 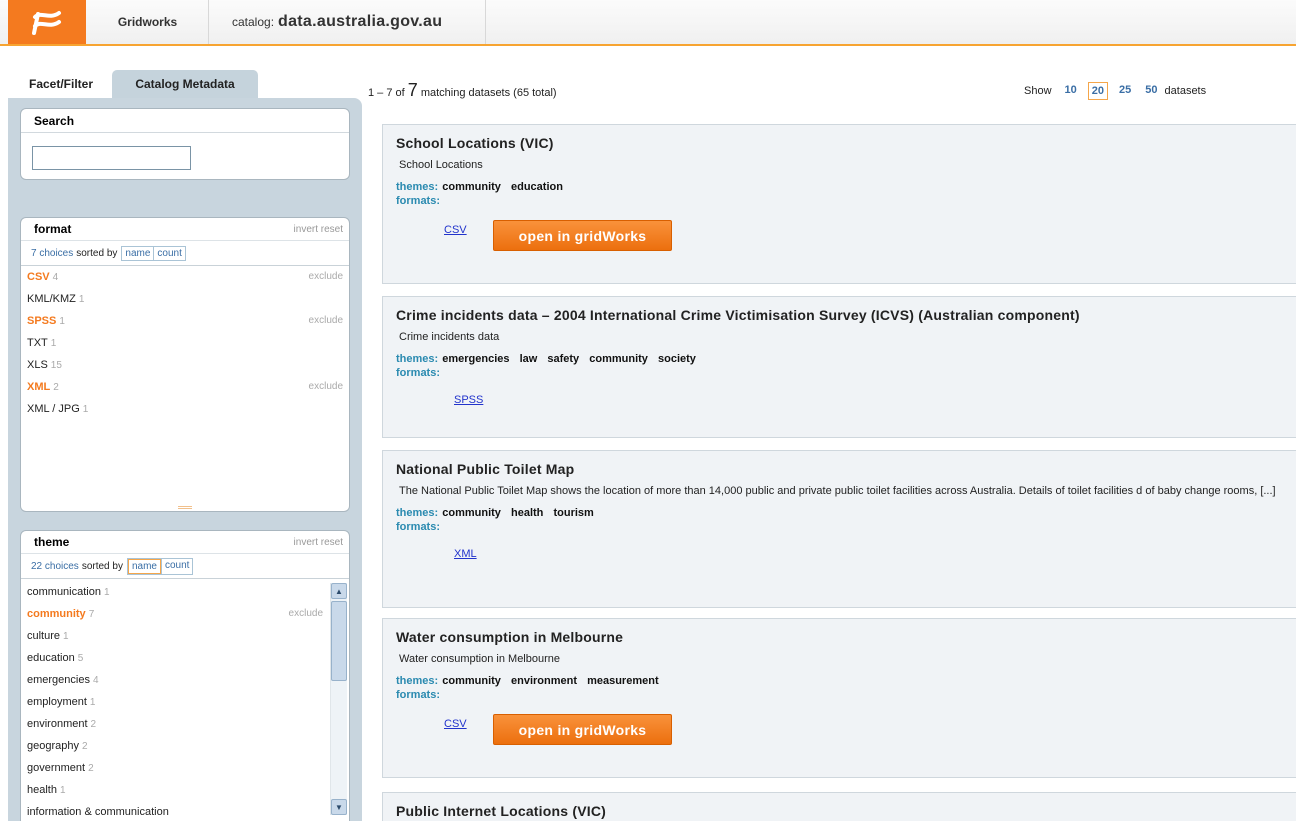 I want to click on theme-choice-name: culture, so click(x=43, y=636).